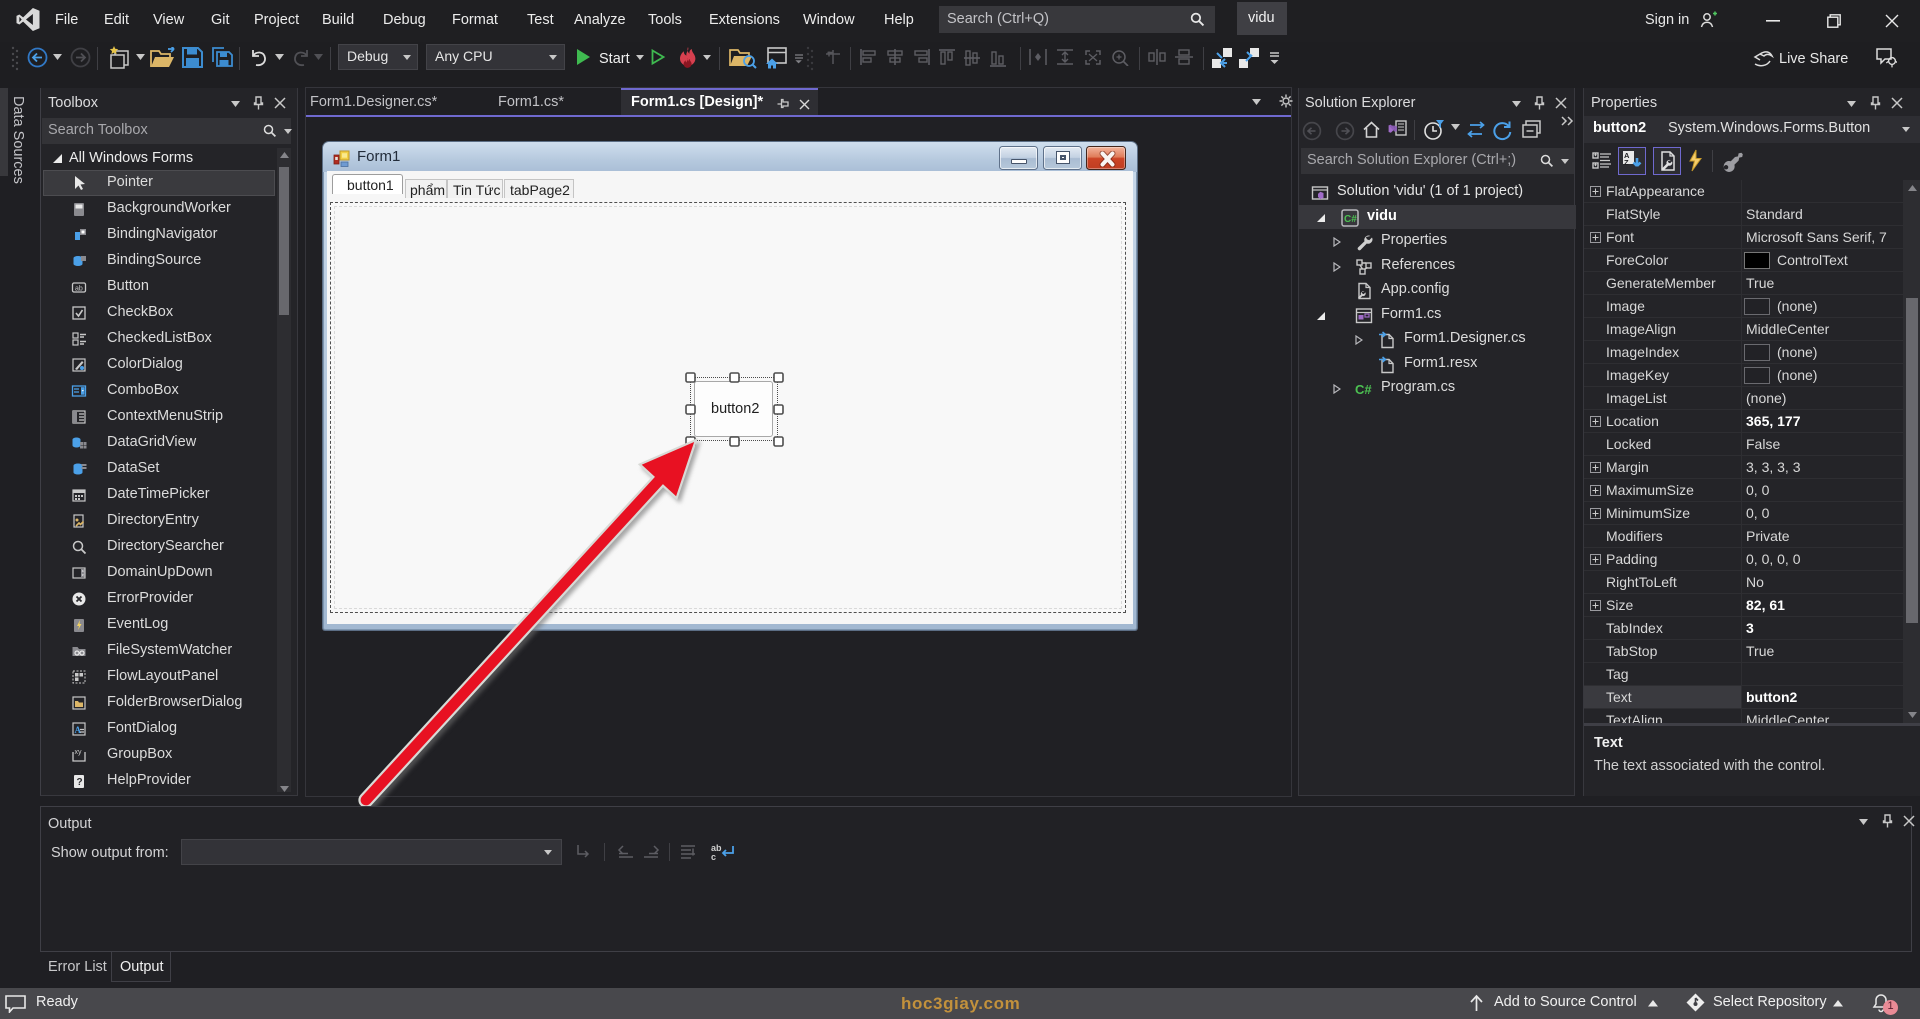 The width and height of the screenshot is (1920, 1019). What do you see at coordinates (79, 289) in the screenshot?
I see `svg-text: ab` at bounding box center [79, 289].